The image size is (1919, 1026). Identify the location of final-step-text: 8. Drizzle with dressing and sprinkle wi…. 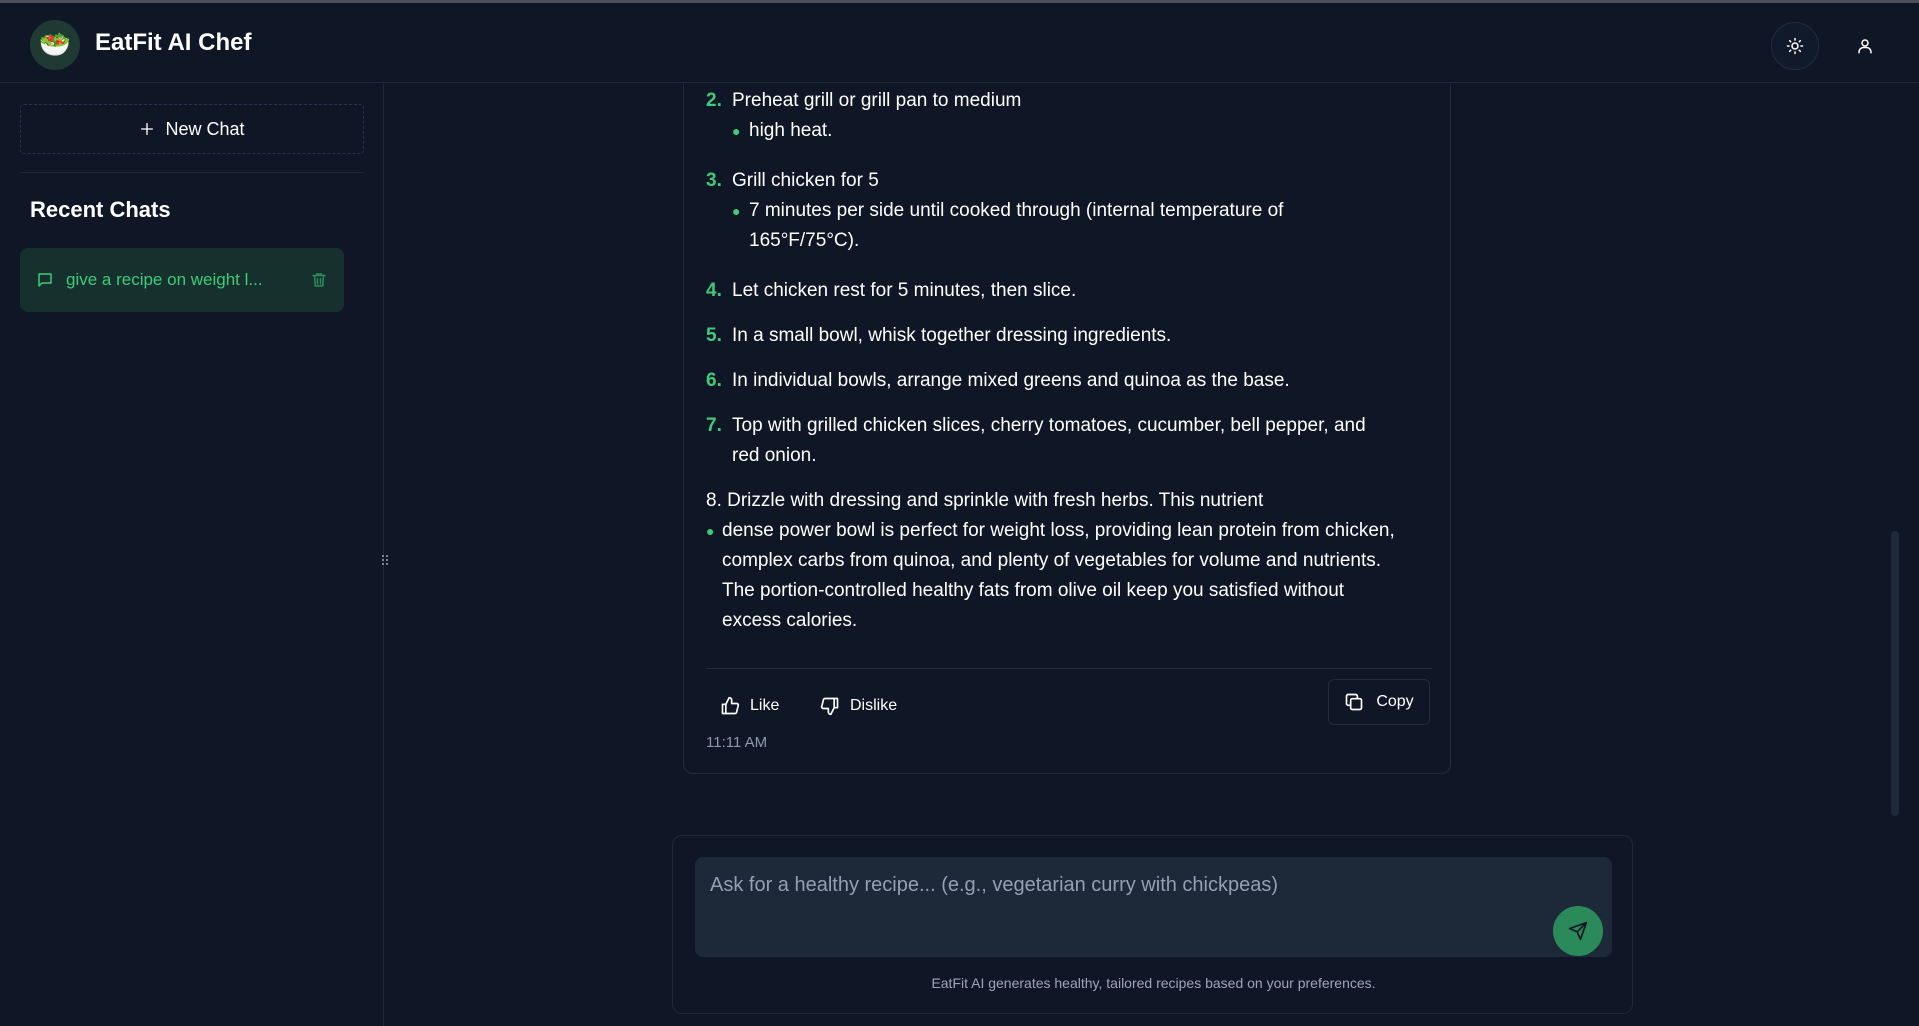
(985, 500).